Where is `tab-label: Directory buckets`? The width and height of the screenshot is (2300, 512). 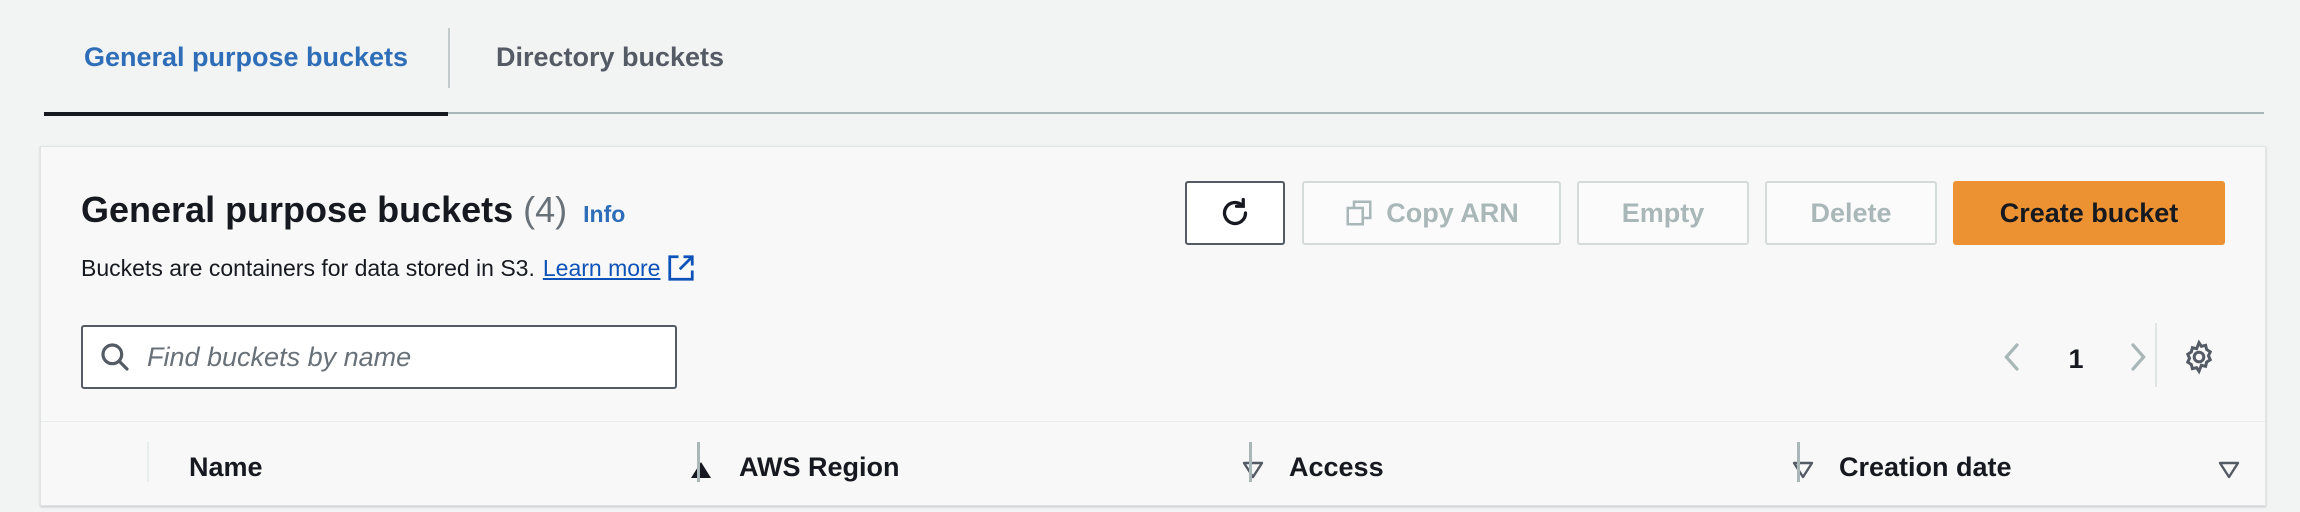
tab-label: Directory buckets is located at coordinates (610, 56).